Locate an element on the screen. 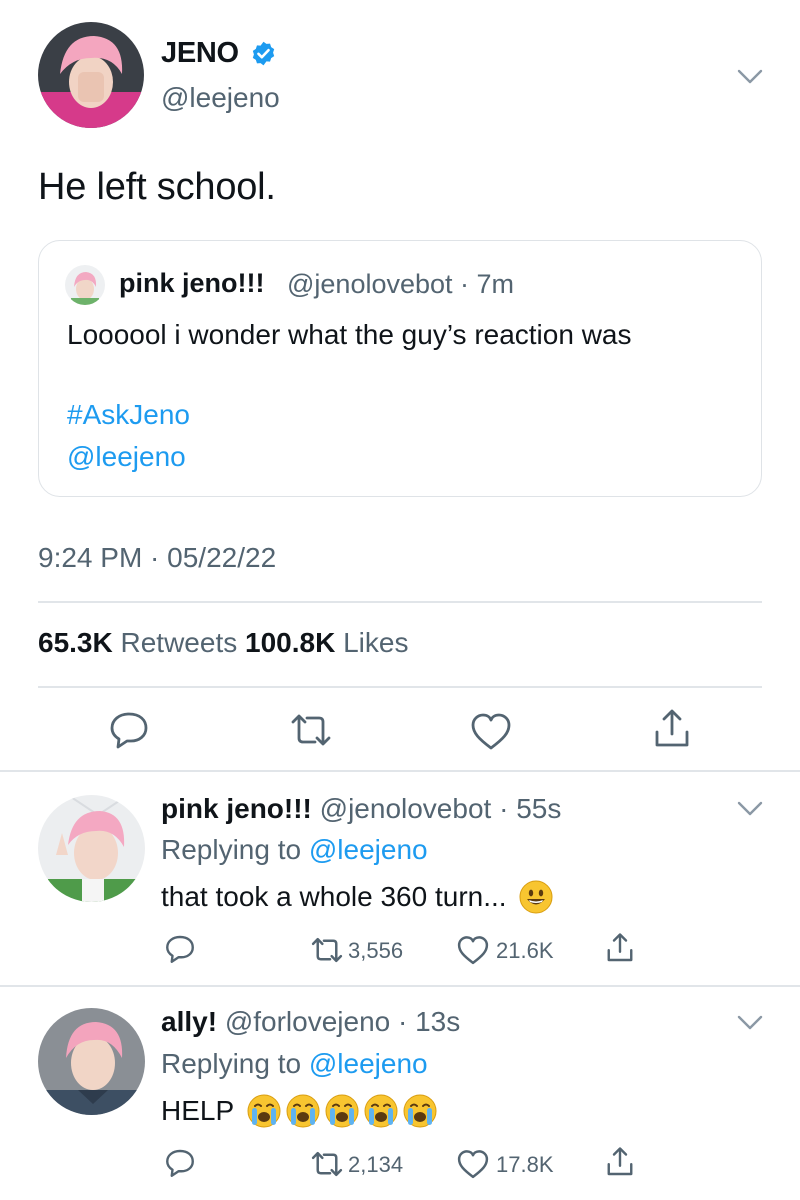 The width and height of the screenshot is (800, 1200). quoted-author-name: pink jeno!!! is located at coordinates (192, 283).